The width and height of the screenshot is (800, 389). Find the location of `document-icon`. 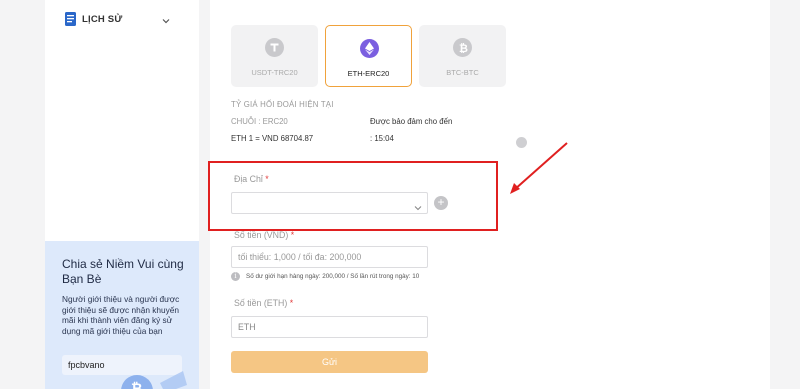

document-icon is located at coordinates (70, 19).